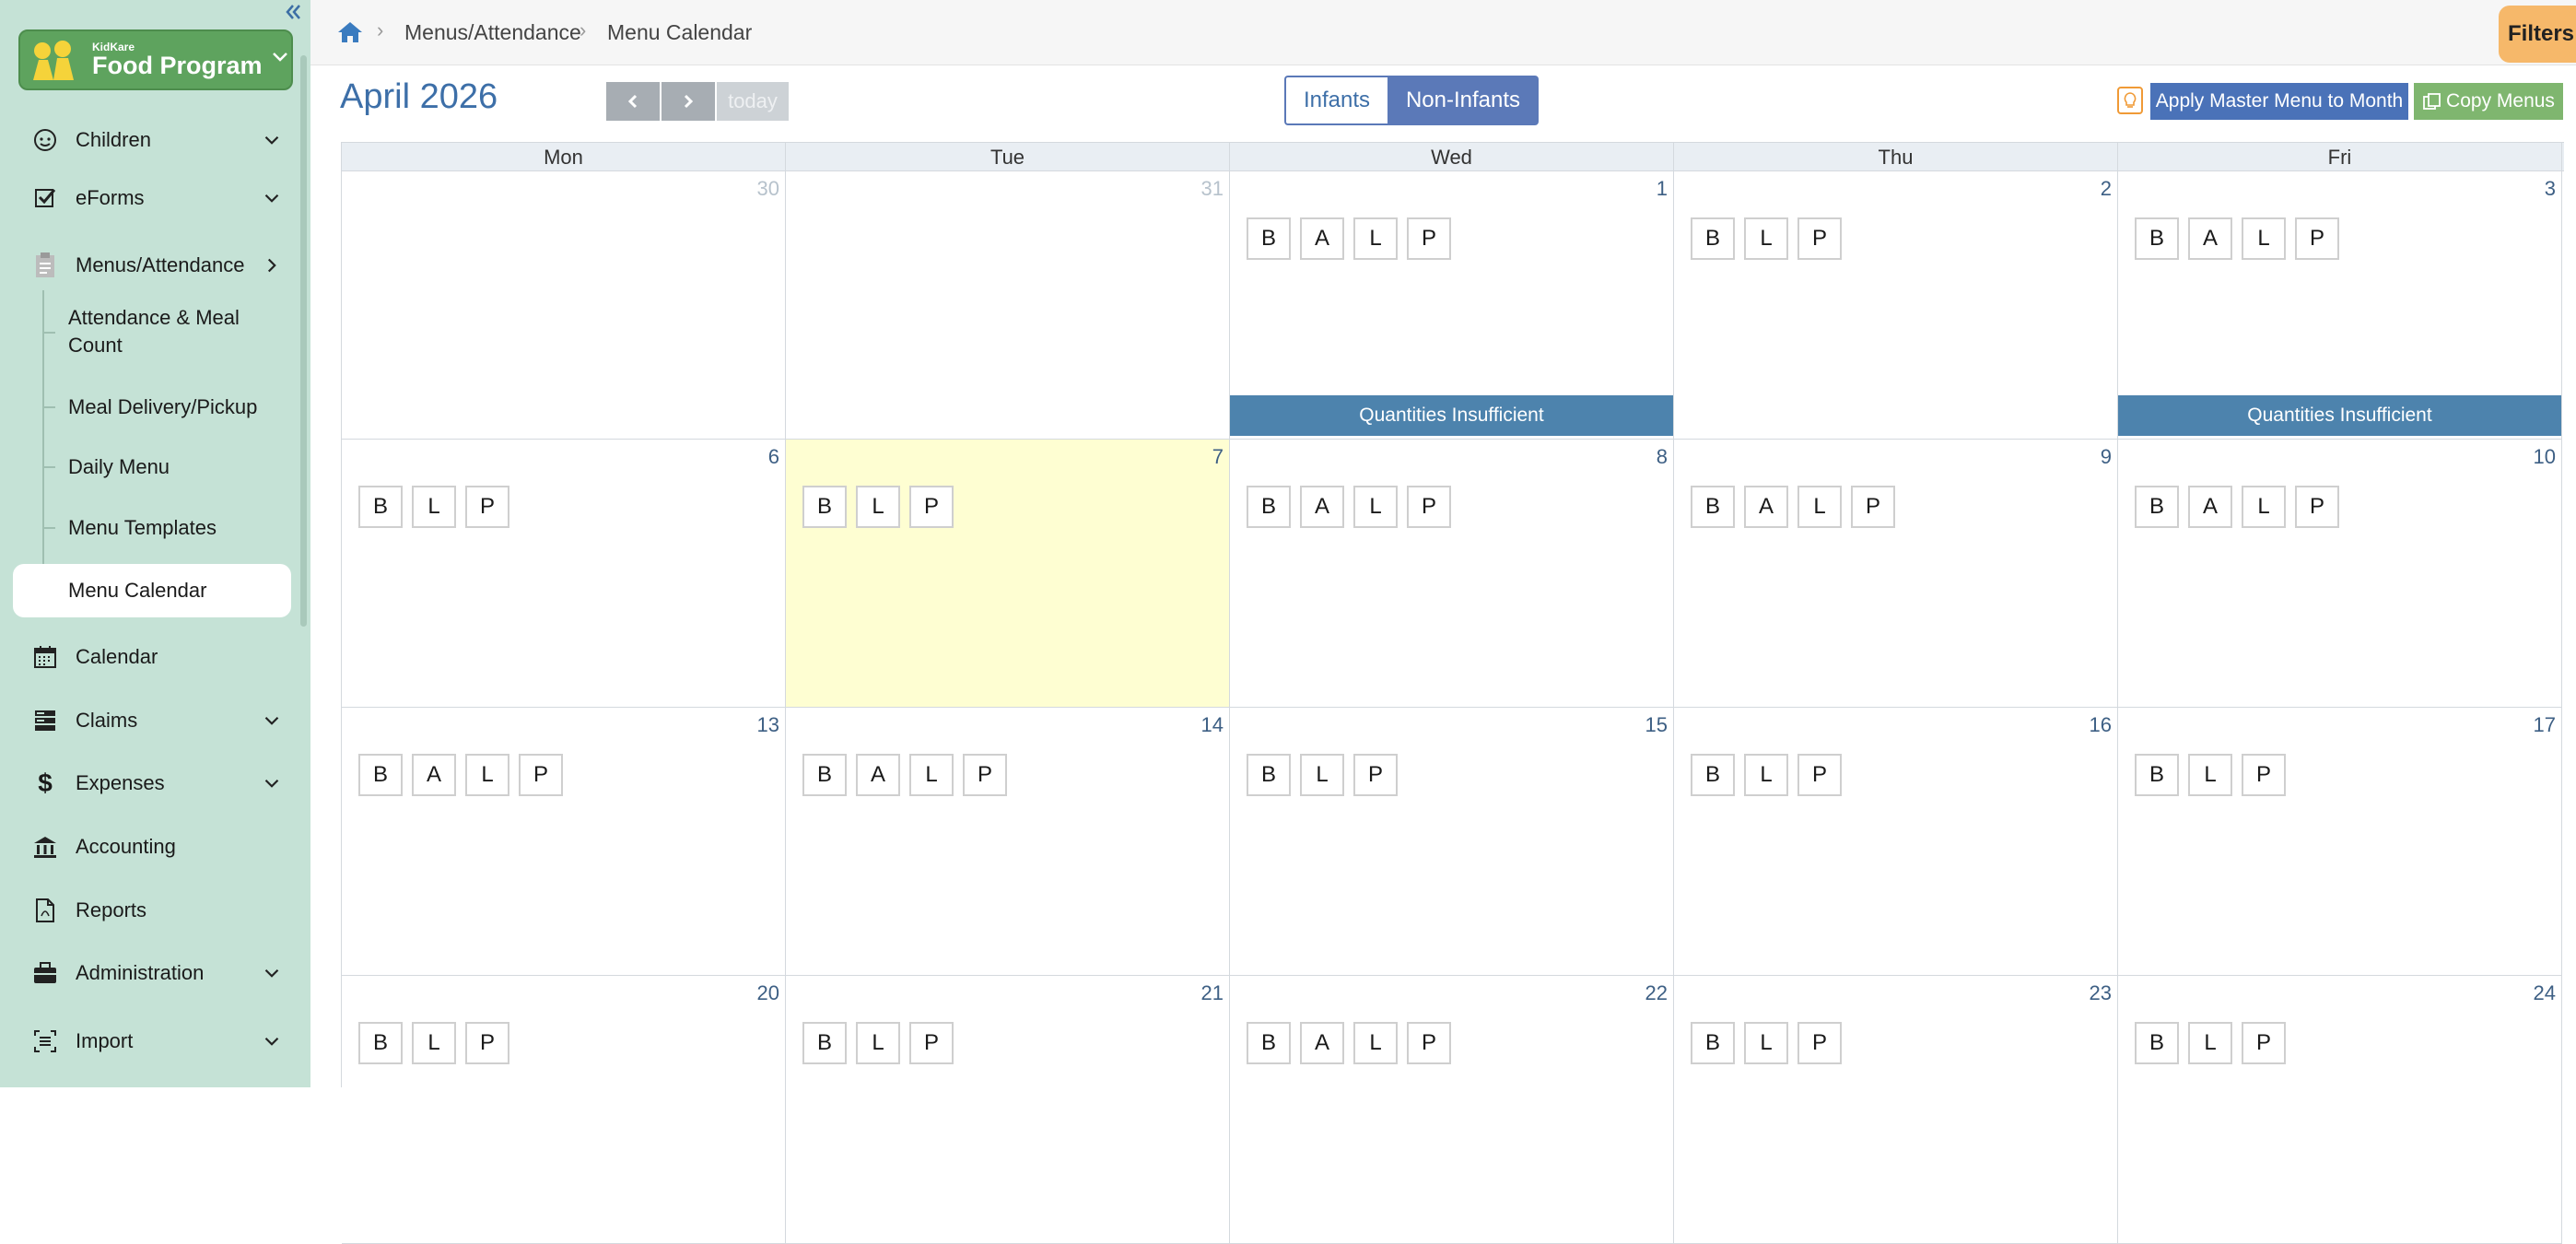  Describe the element at coordinates (1212, 993) in the screenshot. I see `day-number: 21` at that location.